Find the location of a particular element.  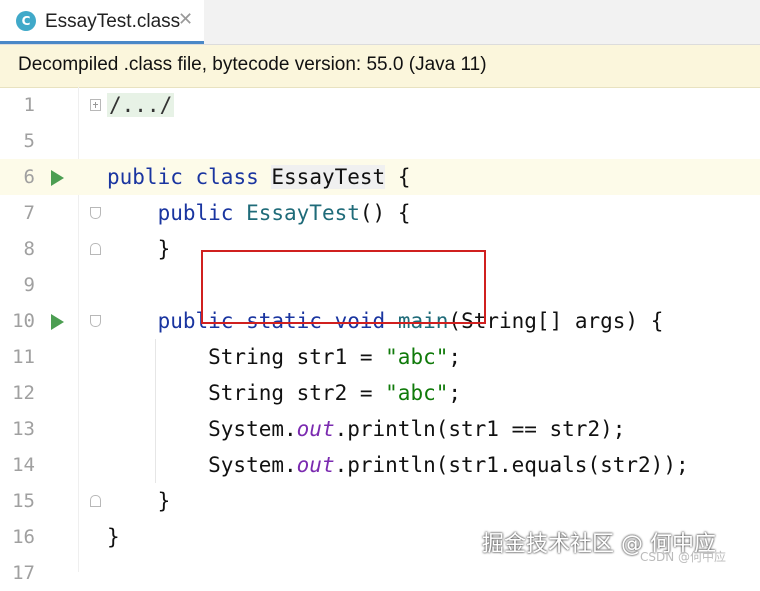

line-number: 8 is located at coordinates (29, 249).